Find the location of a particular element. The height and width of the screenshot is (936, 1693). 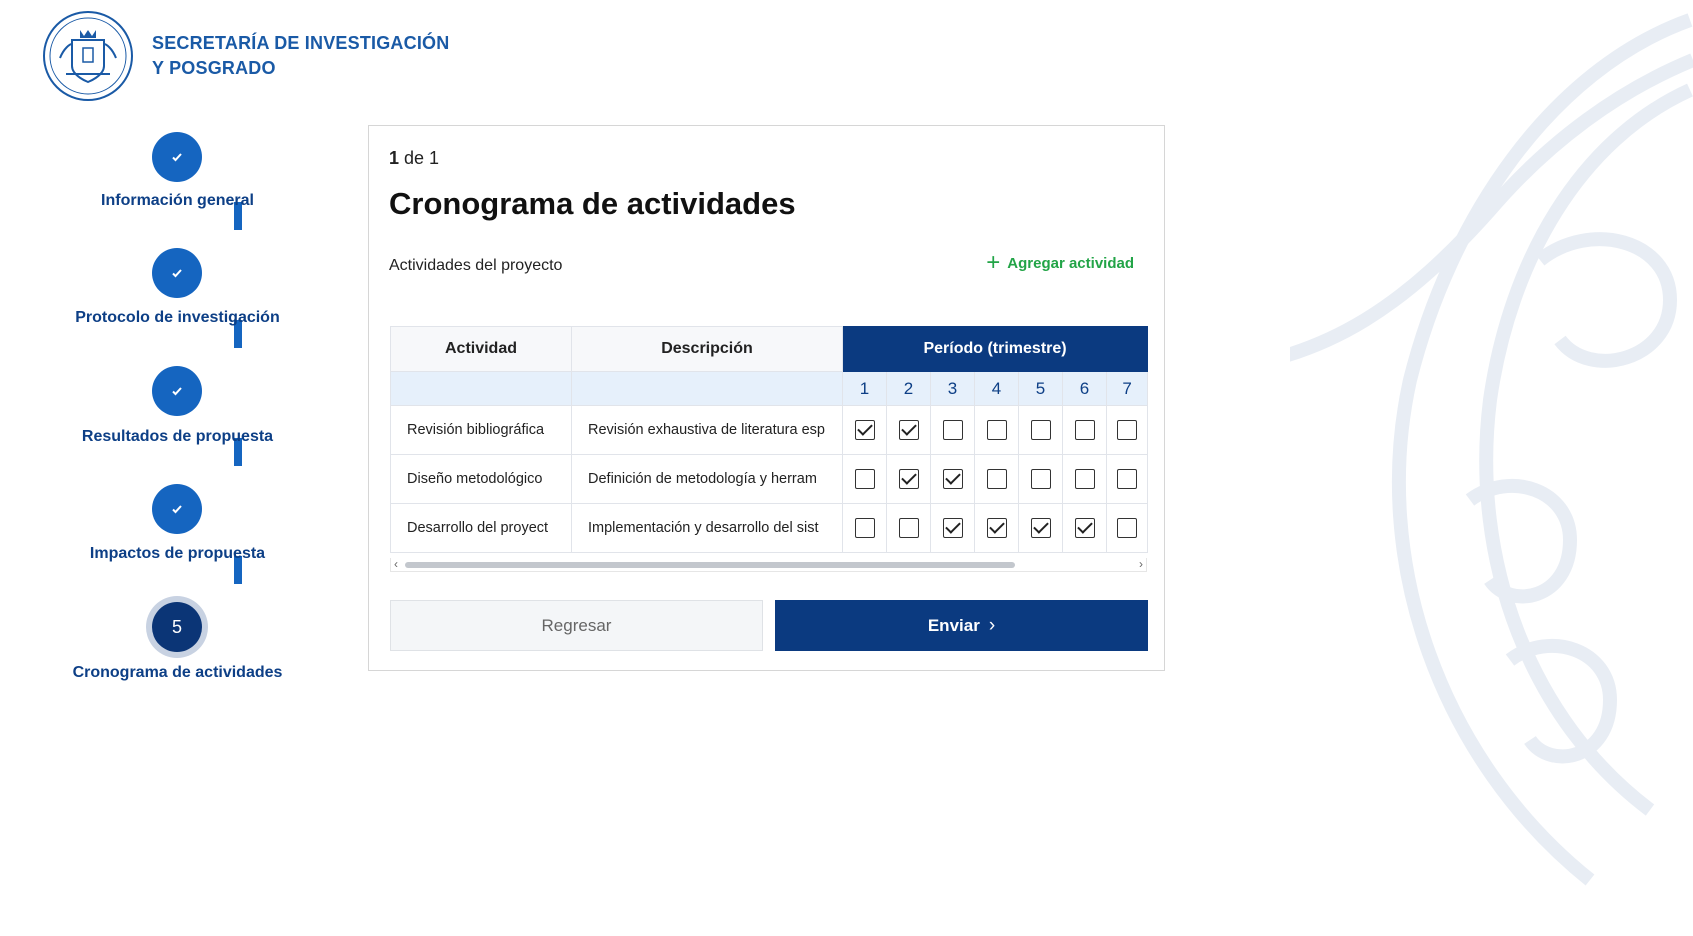

step-label: Cronograma de actividades is located at coordinates (177, 672).